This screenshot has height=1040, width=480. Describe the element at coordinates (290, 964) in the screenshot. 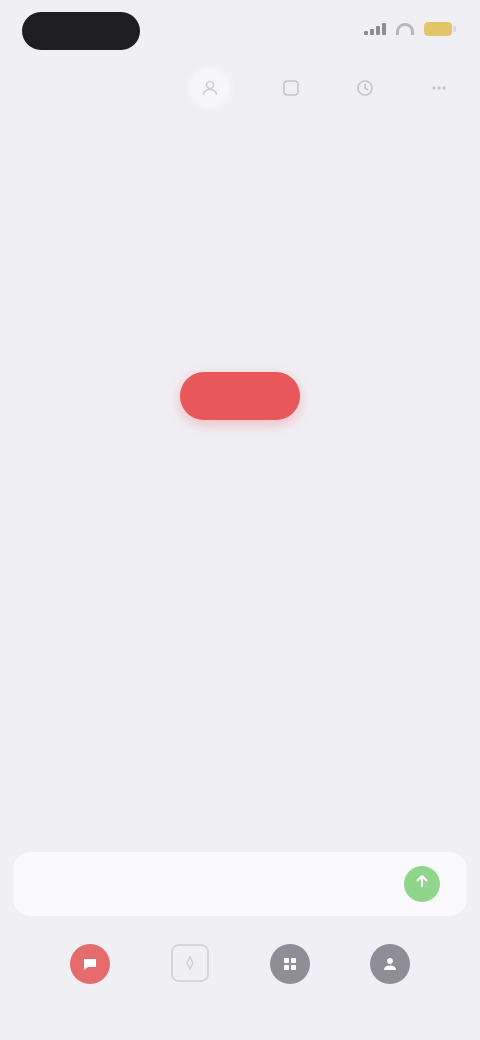

I see `grid-icon` at that location.